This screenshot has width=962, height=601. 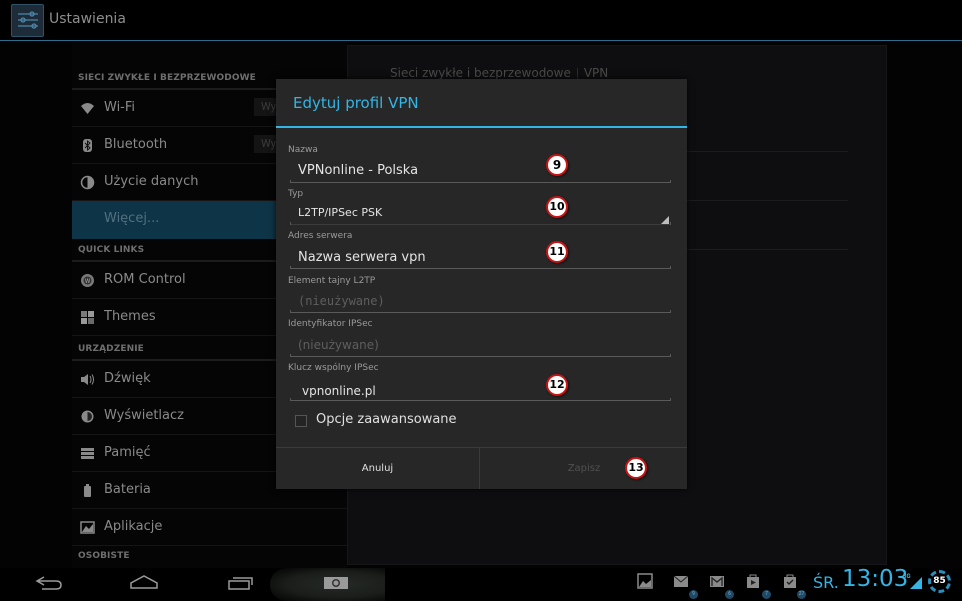 I want to click on name-input-underline, so click(x=480, y=181).